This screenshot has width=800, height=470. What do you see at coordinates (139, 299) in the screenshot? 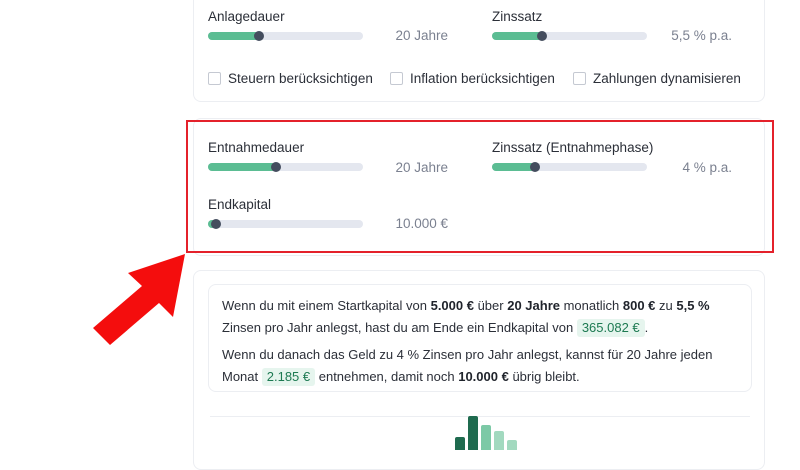
I see `red-arrow-icon` at bounding box center [139, 299].